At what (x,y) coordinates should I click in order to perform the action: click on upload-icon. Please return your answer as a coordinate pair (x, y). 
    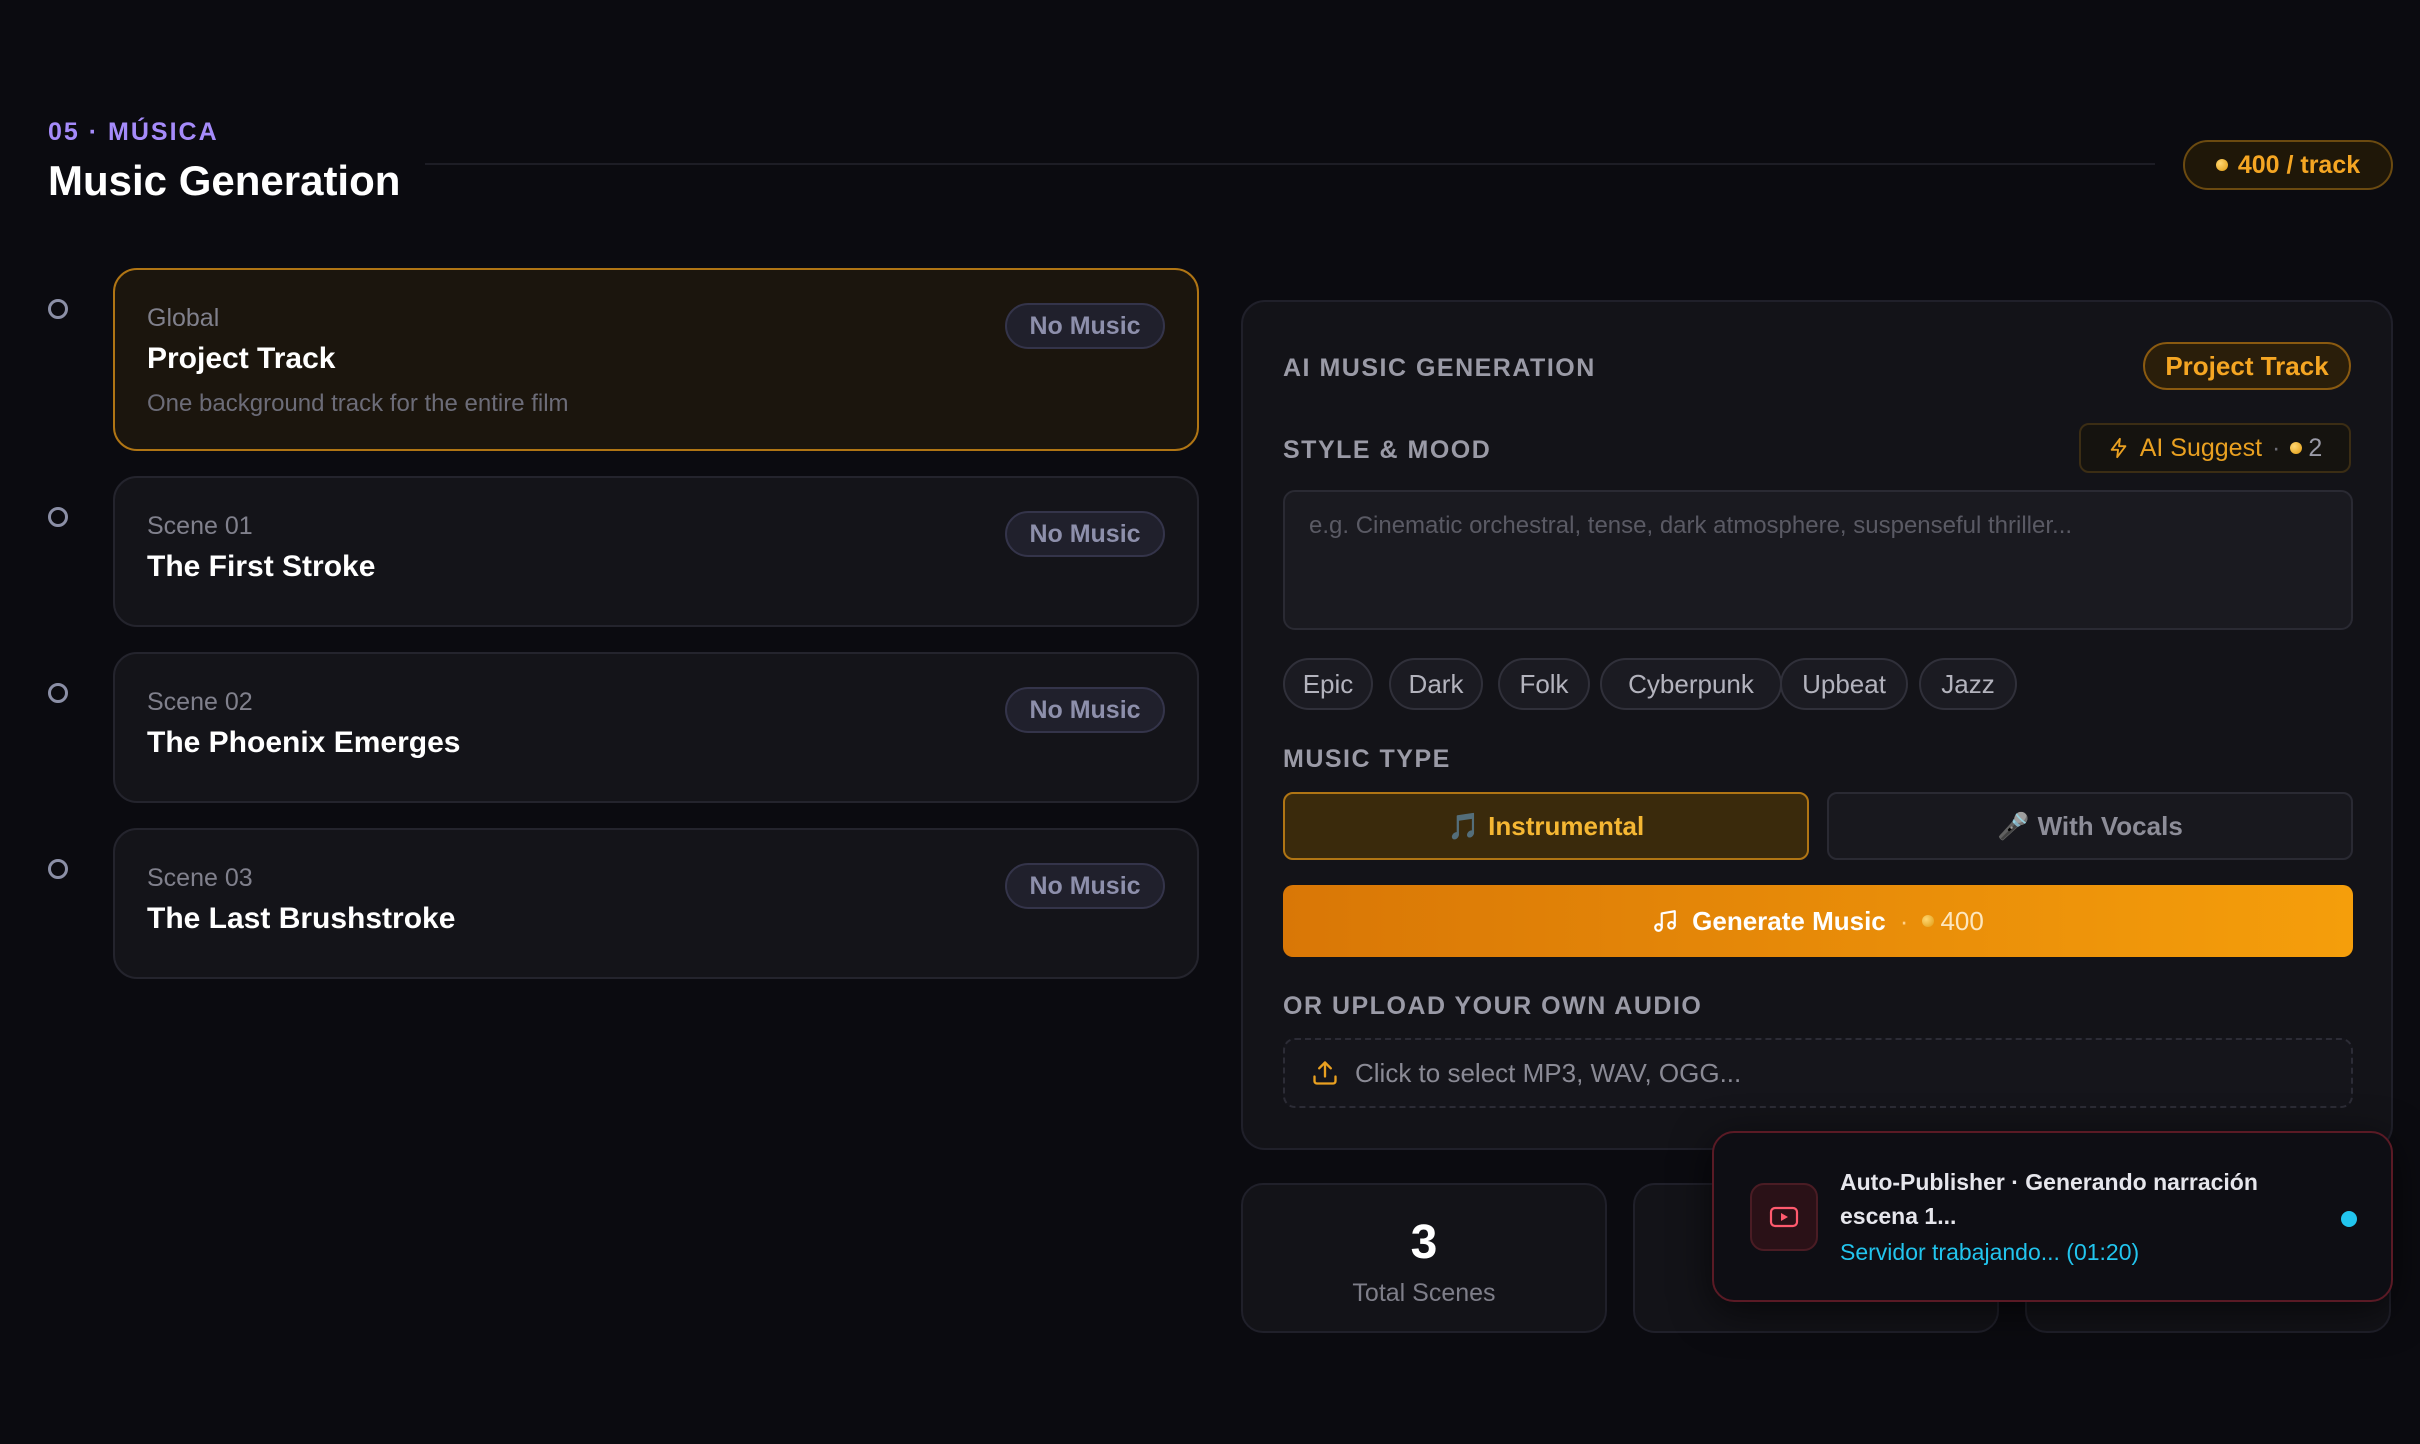
    Looking at the image, I should click on (1325, 1073).